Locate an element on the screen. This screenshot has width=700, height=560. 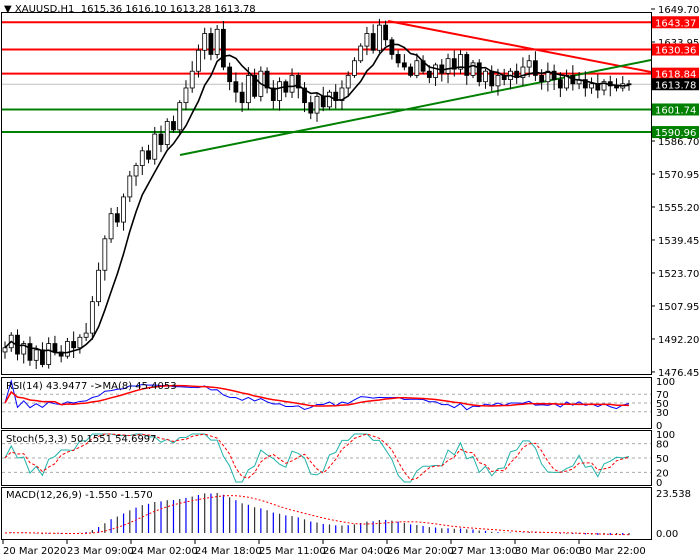
dropdown-triangle-icon: ▼ is located at coordinates (8, 9).